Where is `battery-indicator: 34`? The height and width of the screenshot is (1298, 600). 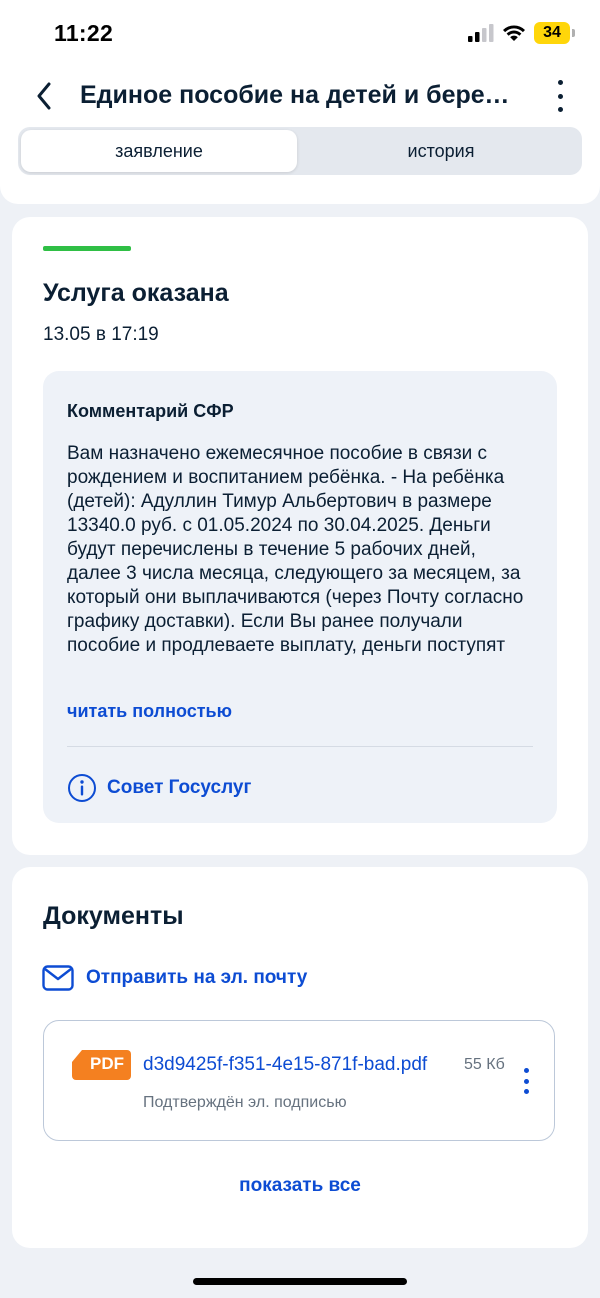
battery-indicator: 34 is located at coordinates (554, 33).